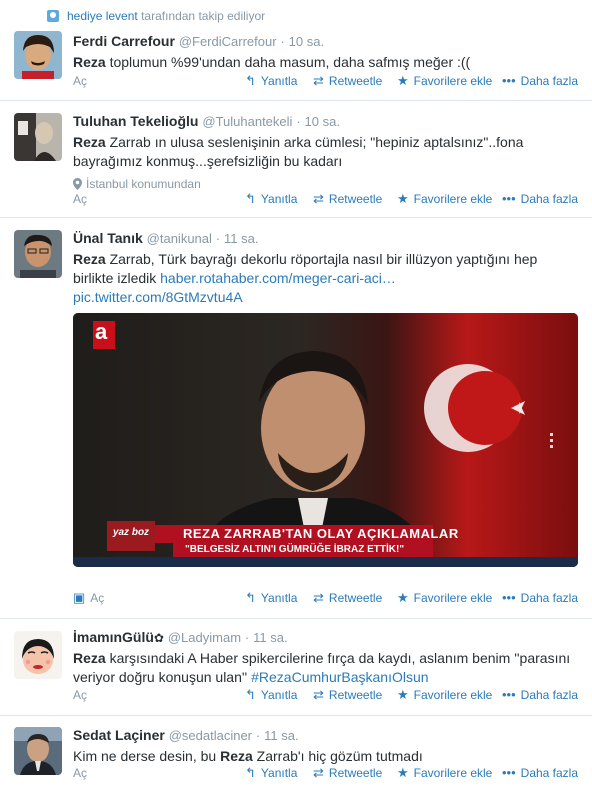  What do you see at coordinates (53, 16) in the screenshot?
I see `person-icon` at bounding box center [53, 16].